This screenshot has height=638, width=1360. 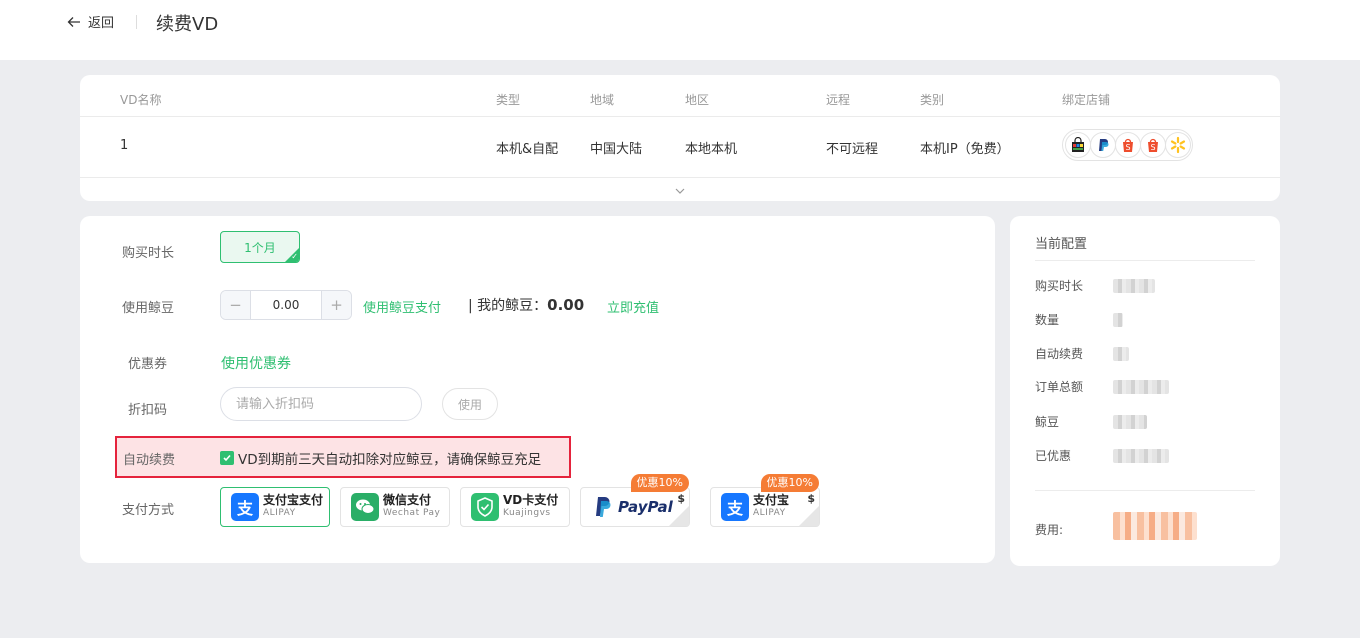 What do you see at coordinates (321, 404) in the screenshot?
I see `discount-code-input` at bounding box center [321, 404].